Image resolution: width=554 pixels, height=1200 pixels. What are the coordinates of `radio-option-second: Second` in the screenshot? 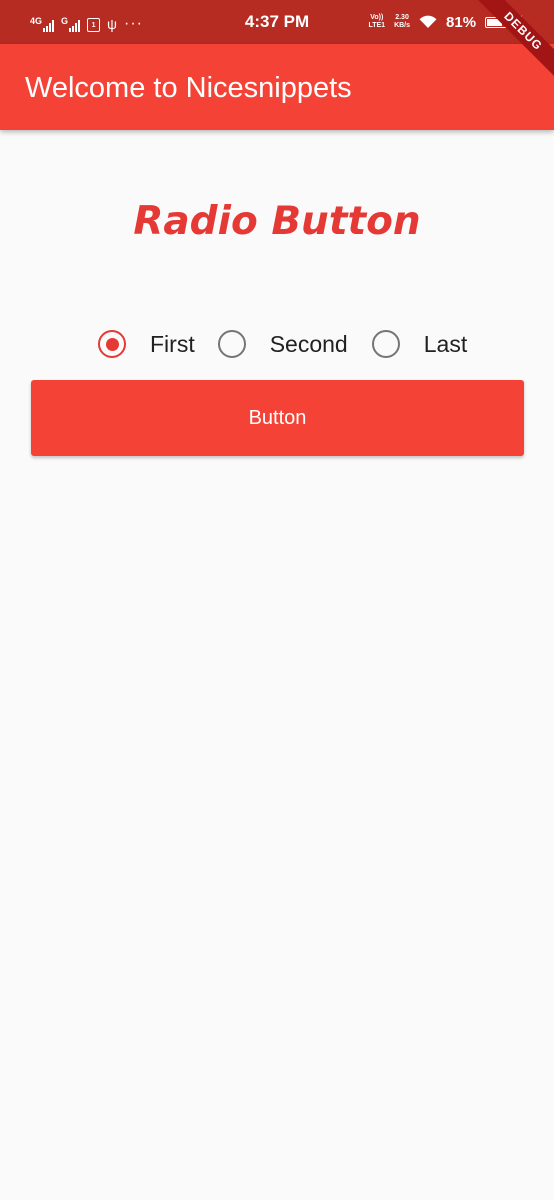 It's located at (282, 344).